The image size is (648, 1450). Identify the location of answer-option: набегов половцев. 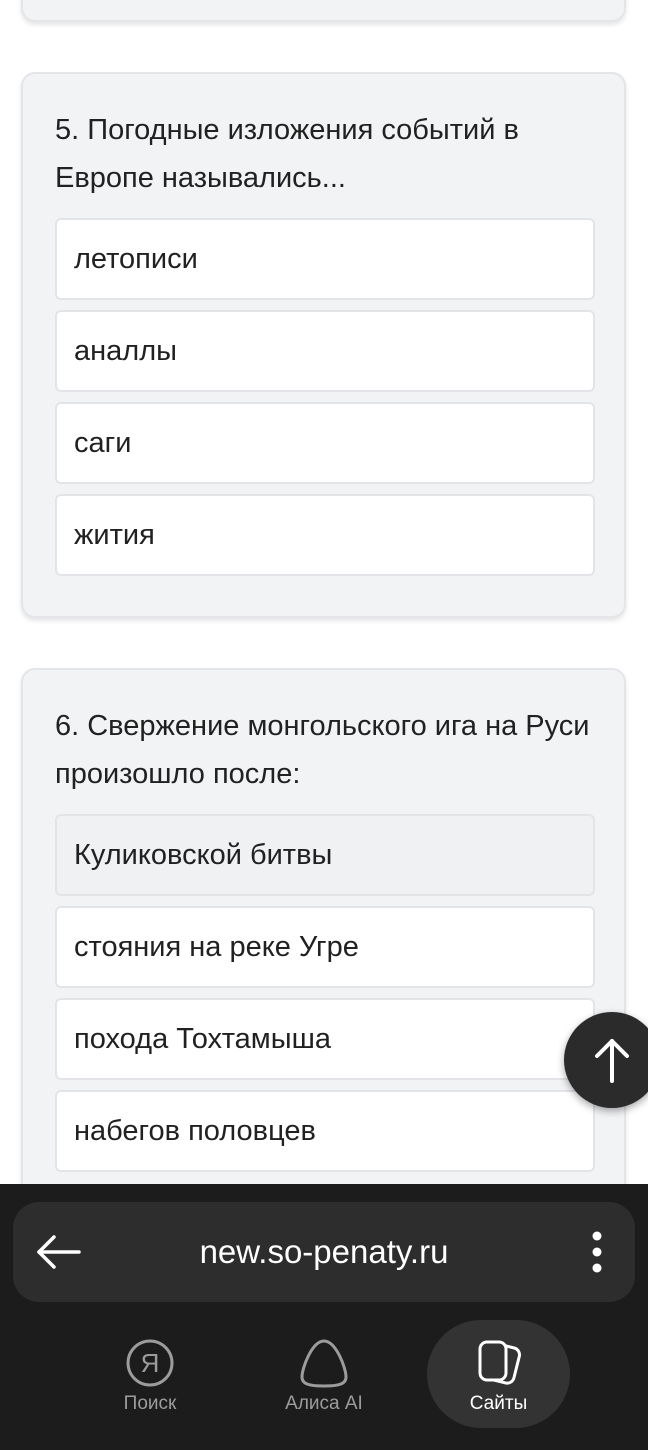
(325, 1131).